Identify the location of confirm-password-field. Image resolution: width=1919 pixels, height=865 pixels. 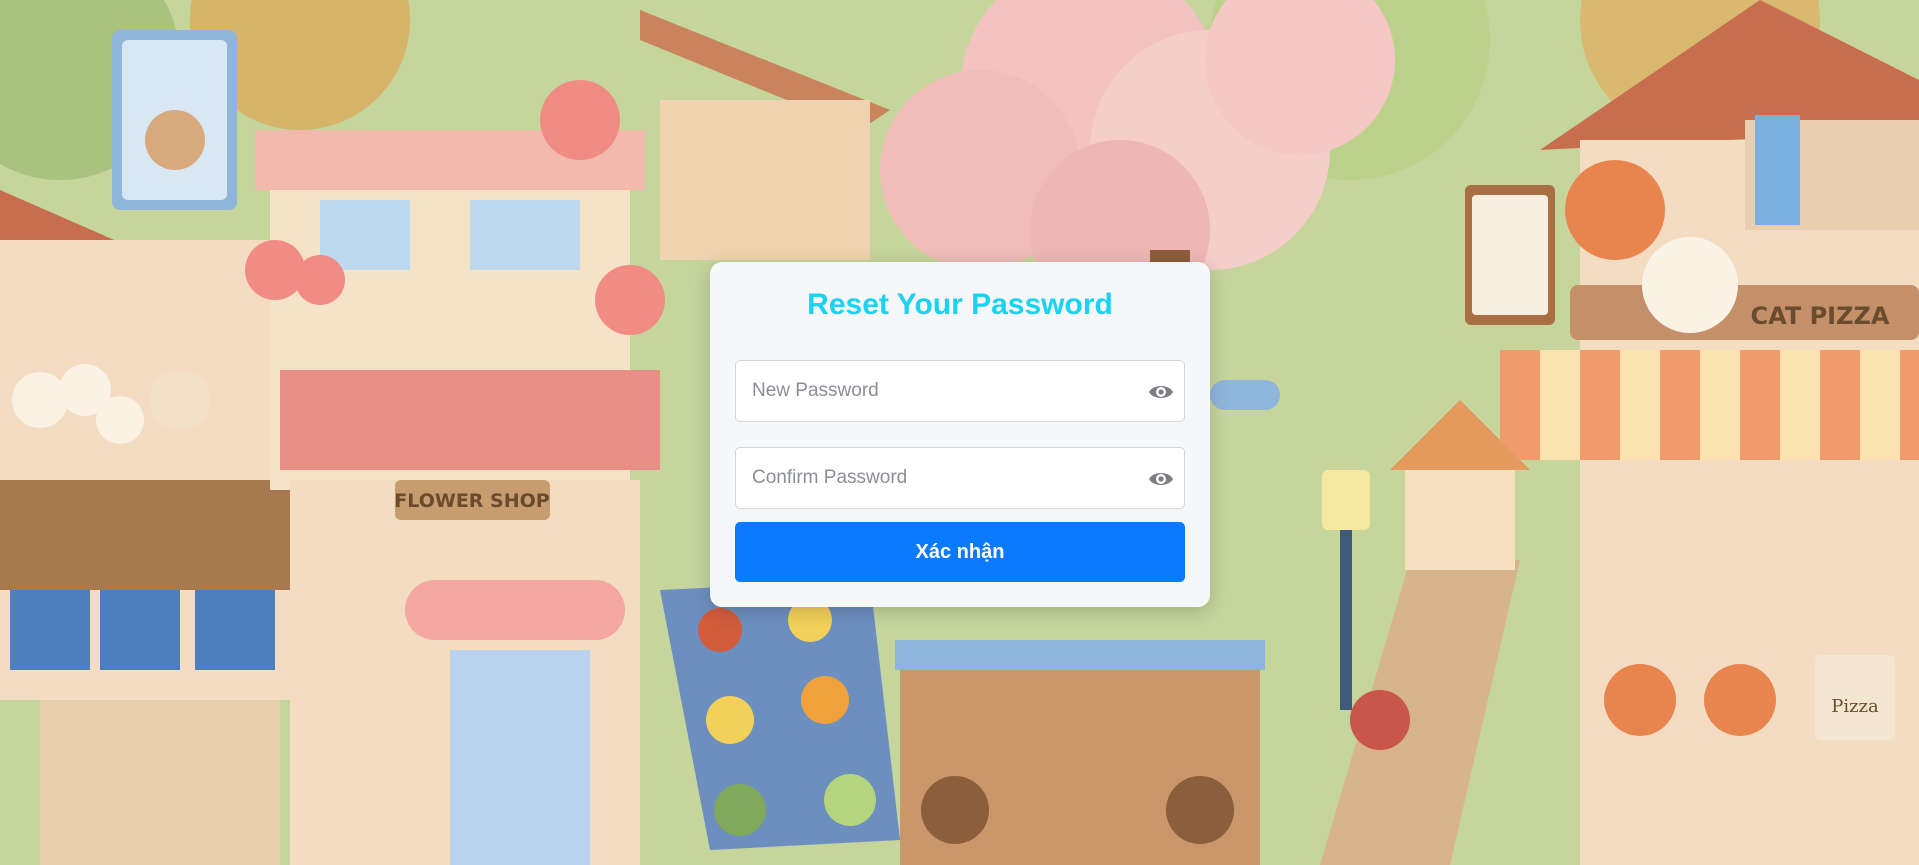
(960, 478).